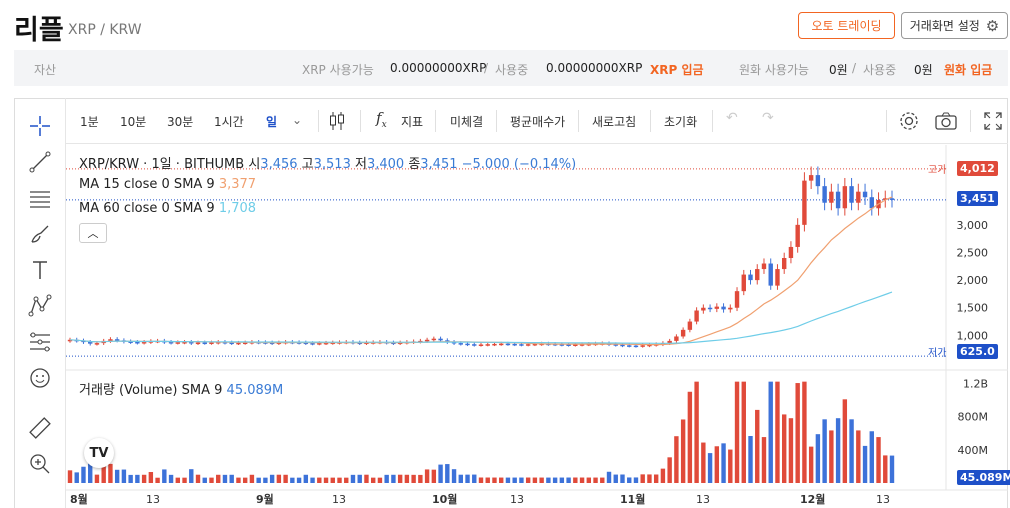 The width and height of the screenshot is (1010, 508). Describe the element at coordinates (977, 168) in the screenshot. I see `high-price-tag: 4,012` at that location.